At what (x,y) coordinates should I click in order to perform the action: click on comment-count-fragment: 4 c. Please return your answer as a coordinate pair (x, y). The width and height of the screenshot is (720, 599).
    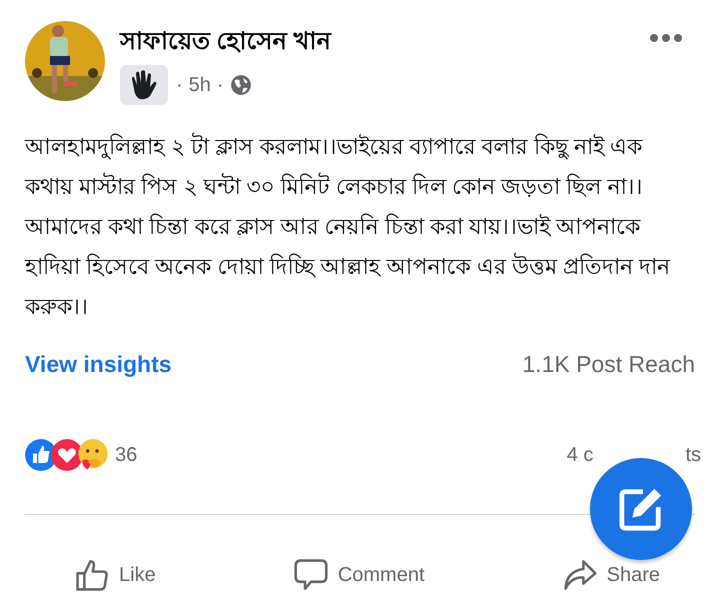
    Looking at the image, I should click on (580, 455).